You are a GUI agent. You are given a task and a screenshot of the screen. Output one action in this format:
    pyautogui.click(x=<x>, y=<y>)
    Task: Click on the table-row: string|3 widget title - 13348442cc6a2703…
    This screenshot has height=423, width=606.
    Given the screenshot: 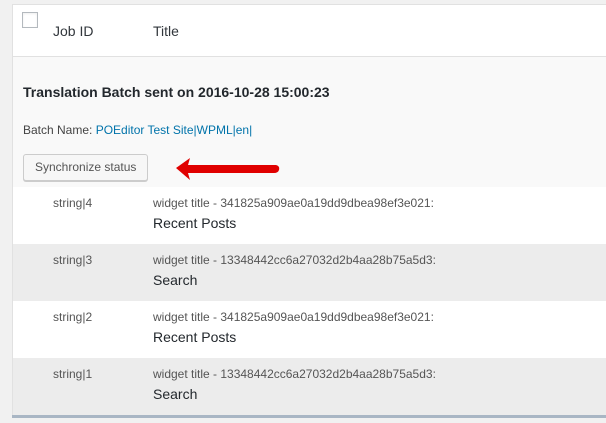 What is the action you would take?
    pyautogui.click(x=309, y=272)
    